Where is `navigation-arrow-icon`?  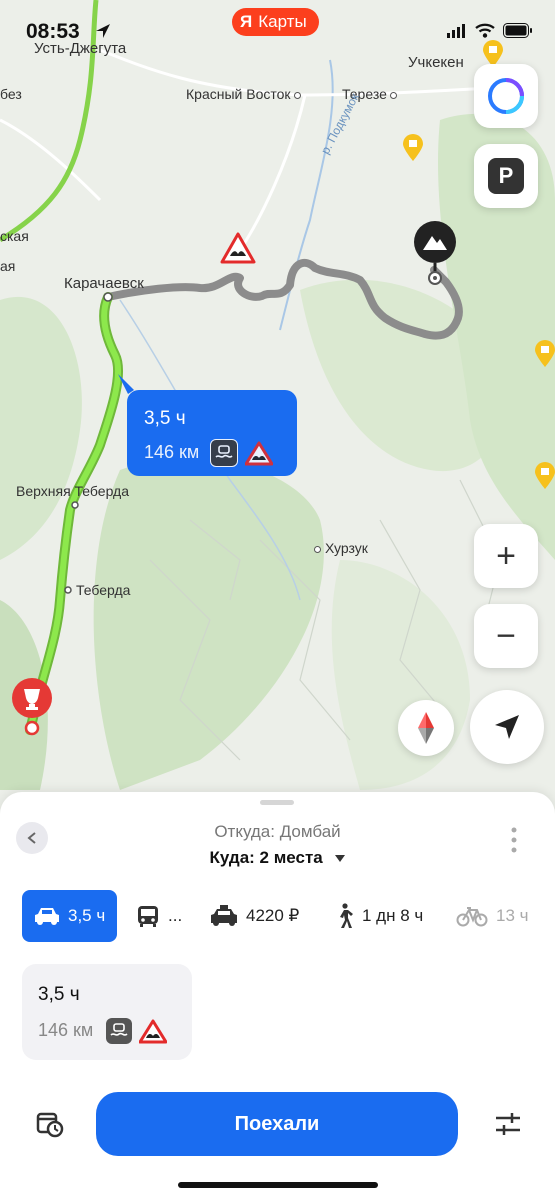 navigation-arrow-icon is located at coordinates (507, 727).